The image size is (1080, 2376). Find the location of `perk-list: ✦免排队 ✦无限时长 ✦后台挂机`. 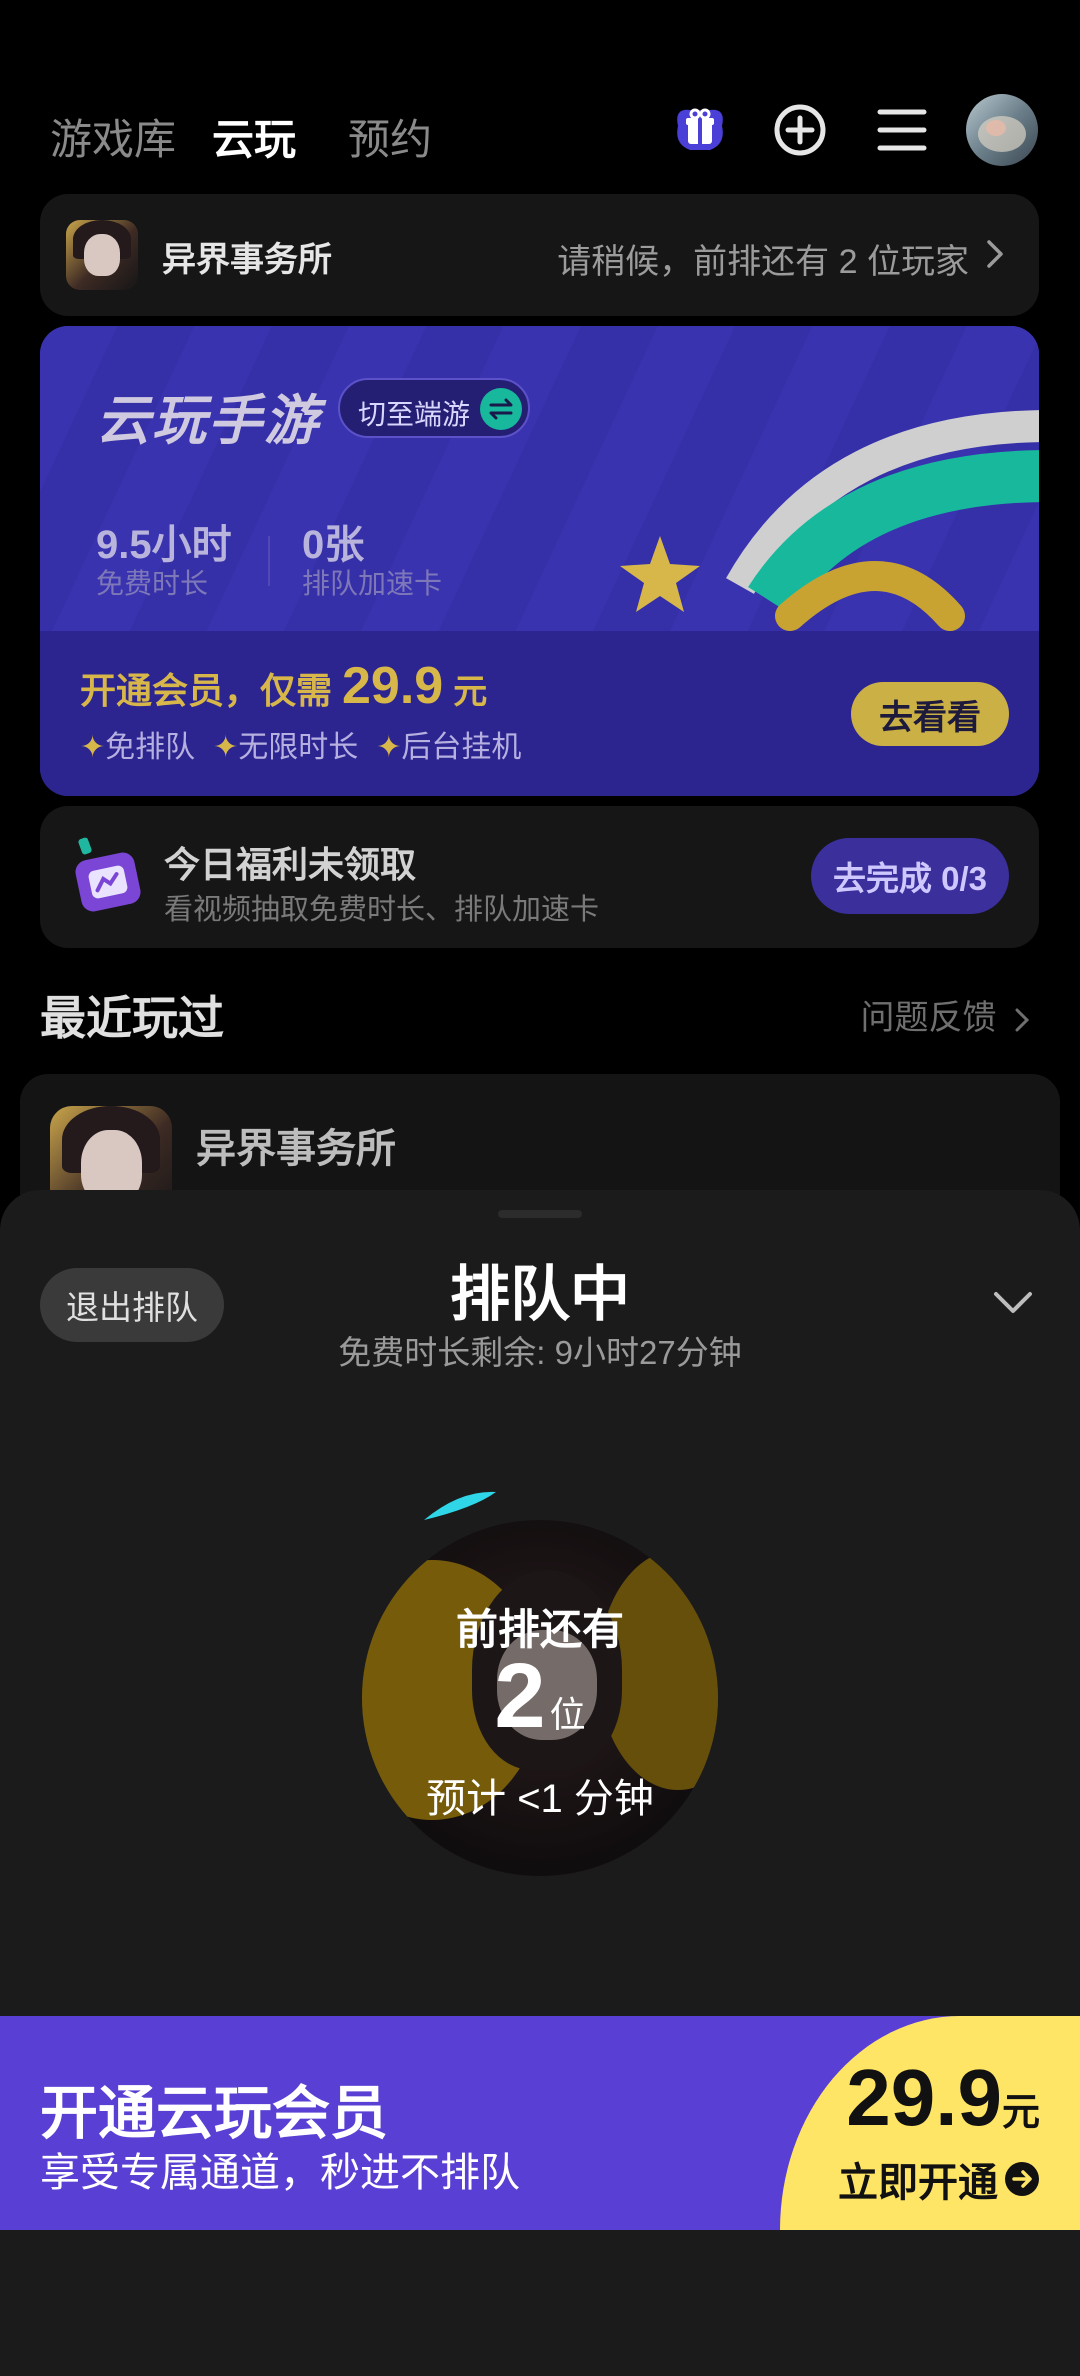

perk-list: ✦免排队 ✦无限时长 ✦后台挂机 is located at coordinates (300, 744).